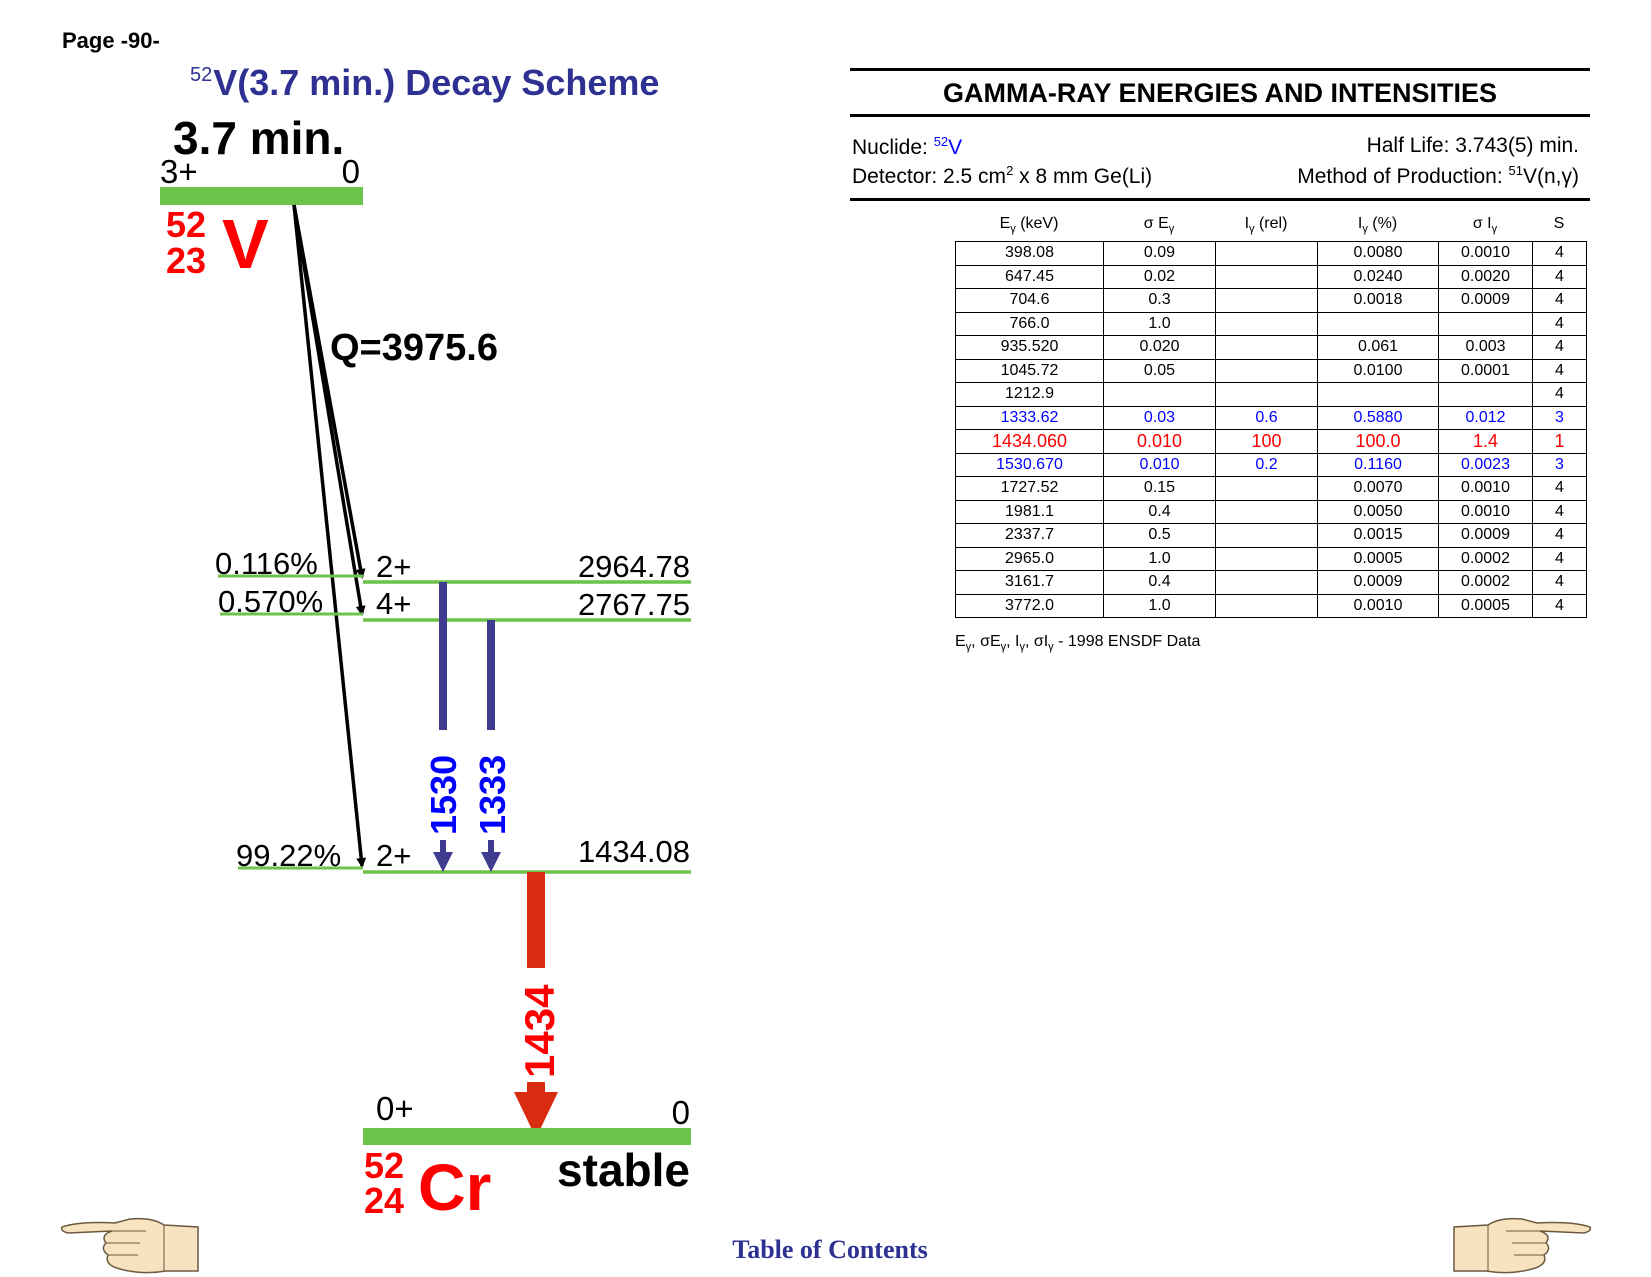  I want to click on cell-energy: 647.45, so click(1029, 276).